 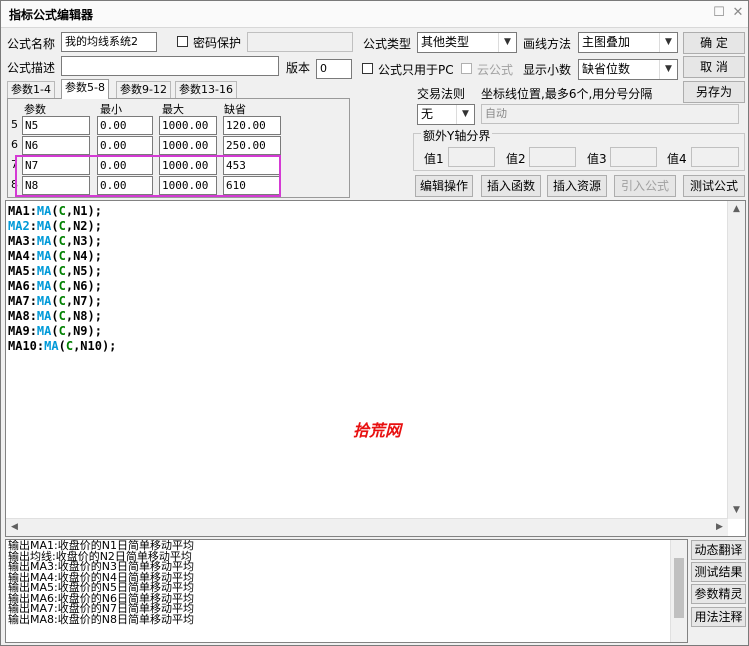 I want to click on formula-name-label: 公式名称, so click(x=31, y=44).